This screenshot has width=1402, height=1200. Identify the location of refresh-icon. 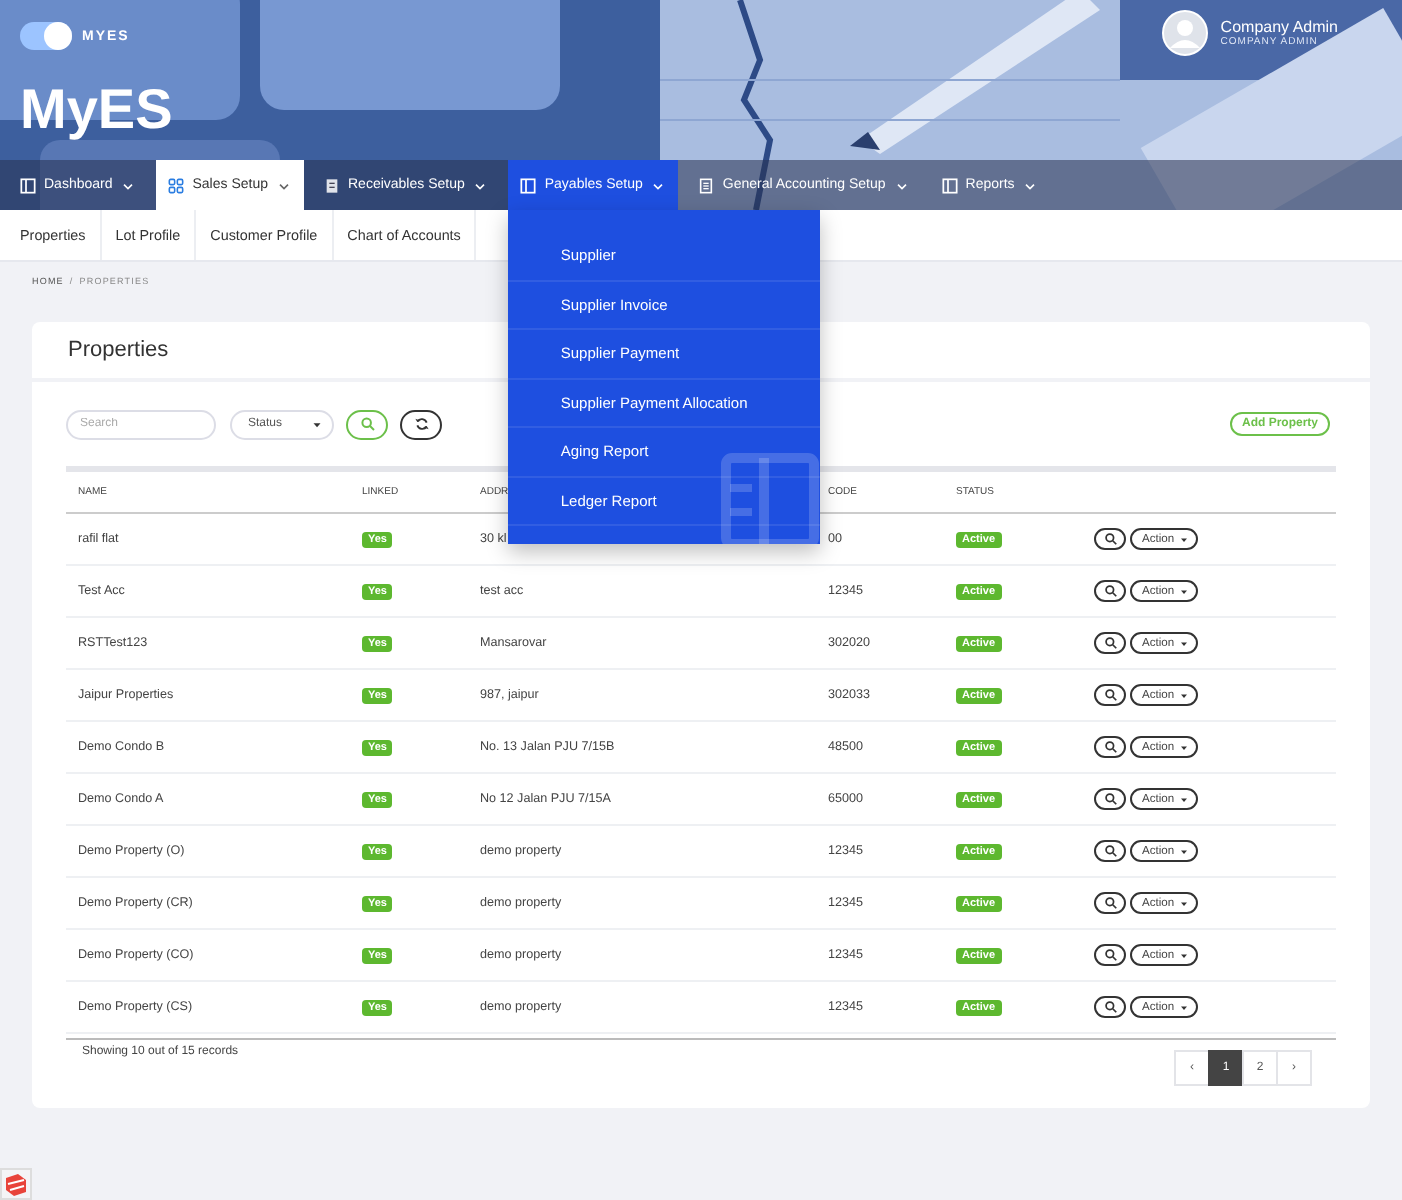
(421, 424).